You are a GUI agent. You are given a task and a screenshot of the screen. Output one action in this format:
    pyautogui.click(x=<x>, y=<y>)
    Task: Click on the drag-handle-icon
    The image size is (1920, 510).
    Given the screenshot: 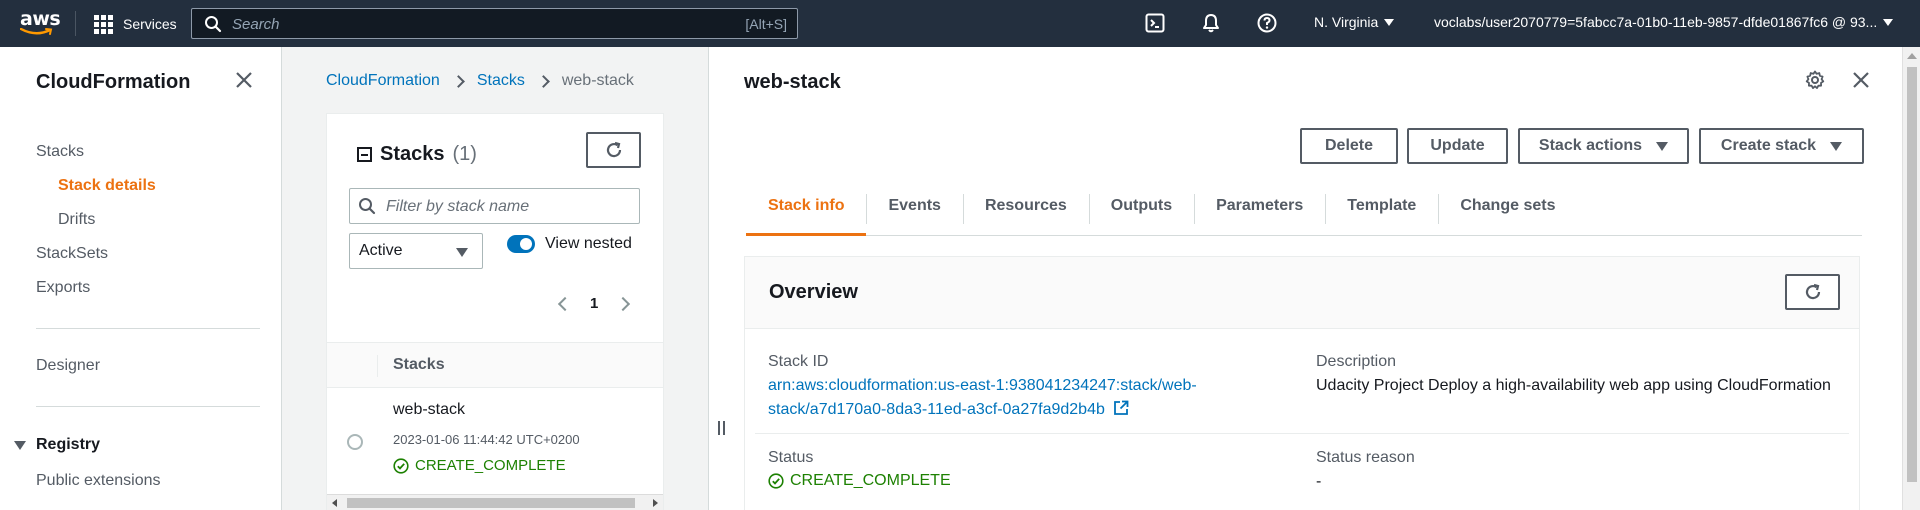 What is the action you would take?
    pyautogui.click(x=721, y=428)
    